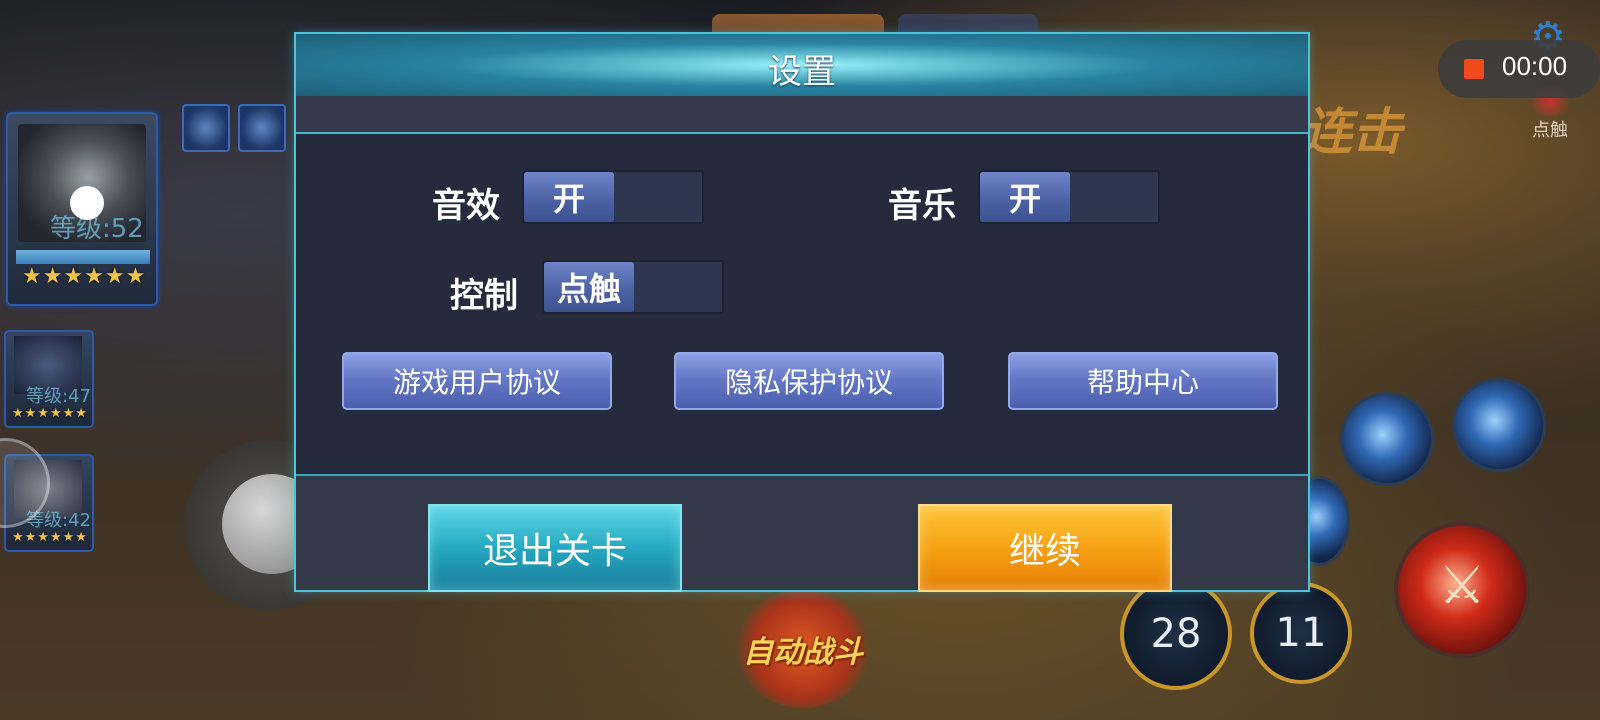  Describe the element at coordinates (1352, 132) in the screenshot. I see `combo-text: 连击` at that location.